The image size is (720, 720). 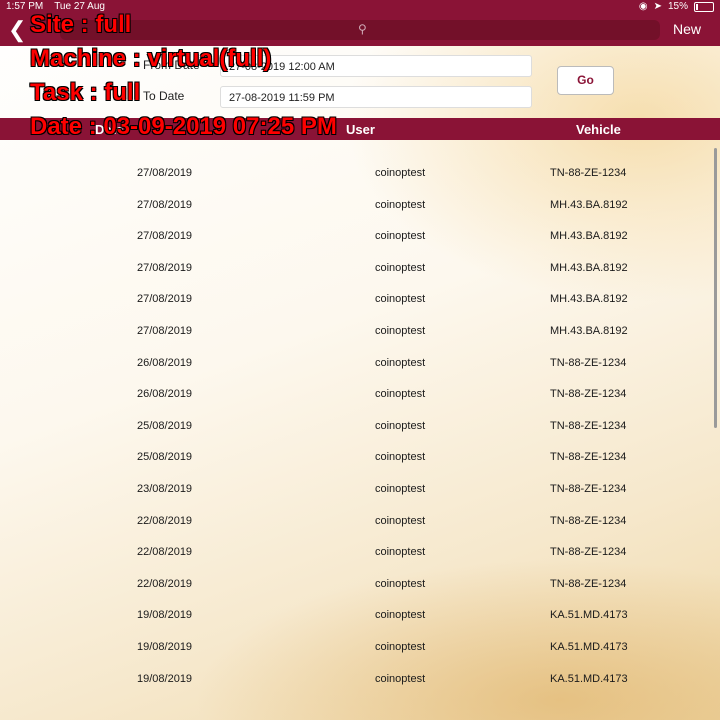 I want to click on go-button: Go, so click(x=585, y=80).